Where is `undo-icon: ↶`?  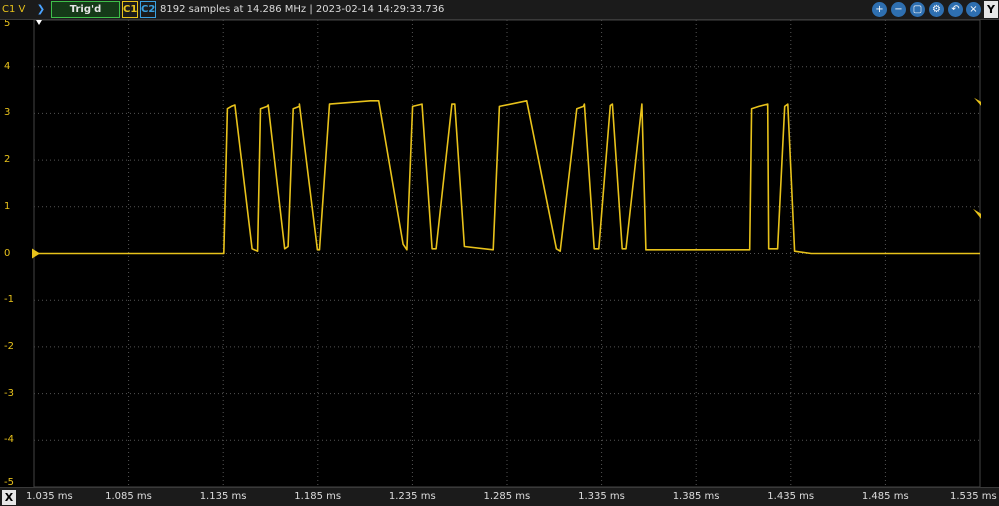
undo-icon: ↶ is located at coordinates (955, 9).